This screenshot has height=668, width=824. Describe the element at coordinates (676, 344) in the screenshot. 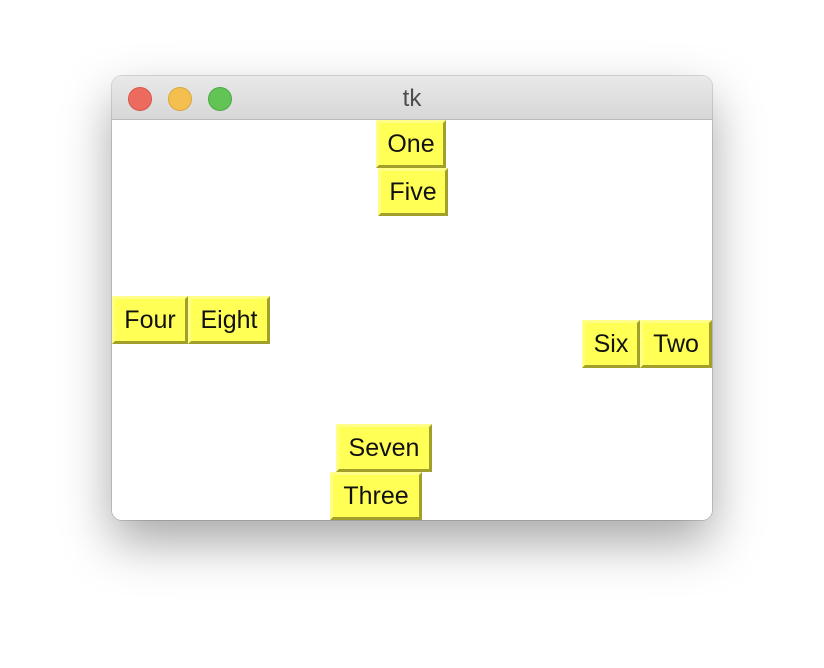

I see `label-two: Two` at that location.